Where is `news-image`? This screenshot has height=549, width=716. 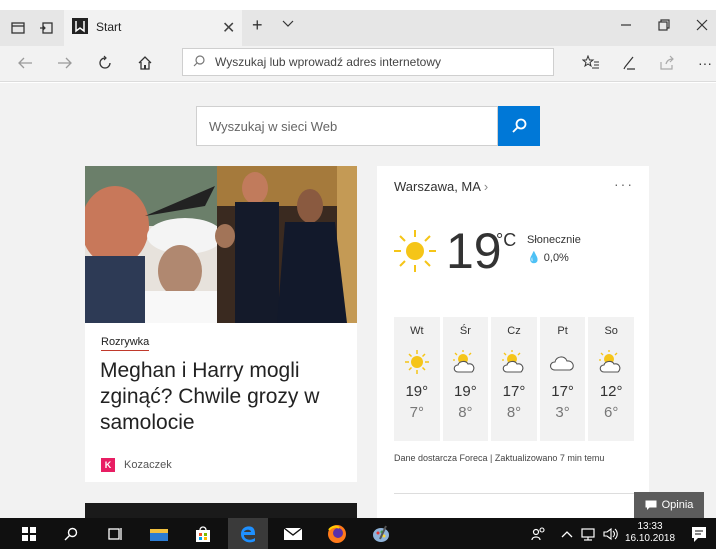
news-image is located at coordinates (221, 244).